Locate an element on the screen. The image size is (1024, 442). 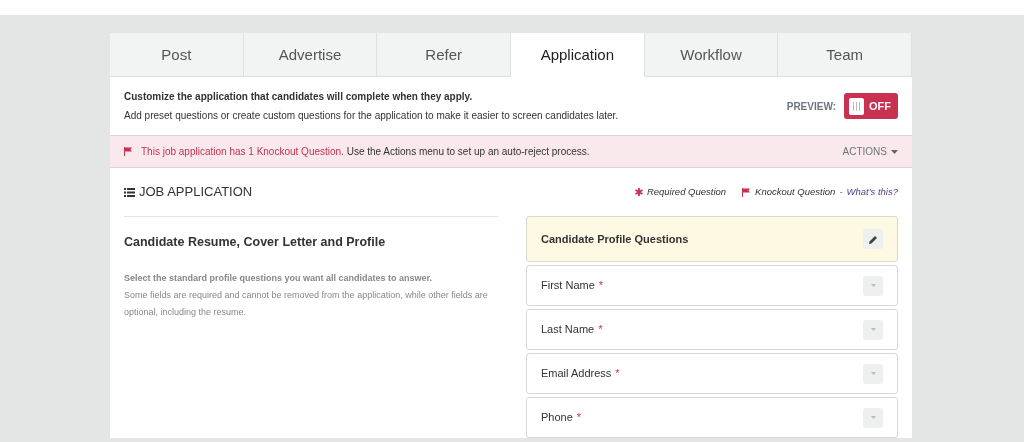
tab: Advertise is located at coordinates (310, 55).